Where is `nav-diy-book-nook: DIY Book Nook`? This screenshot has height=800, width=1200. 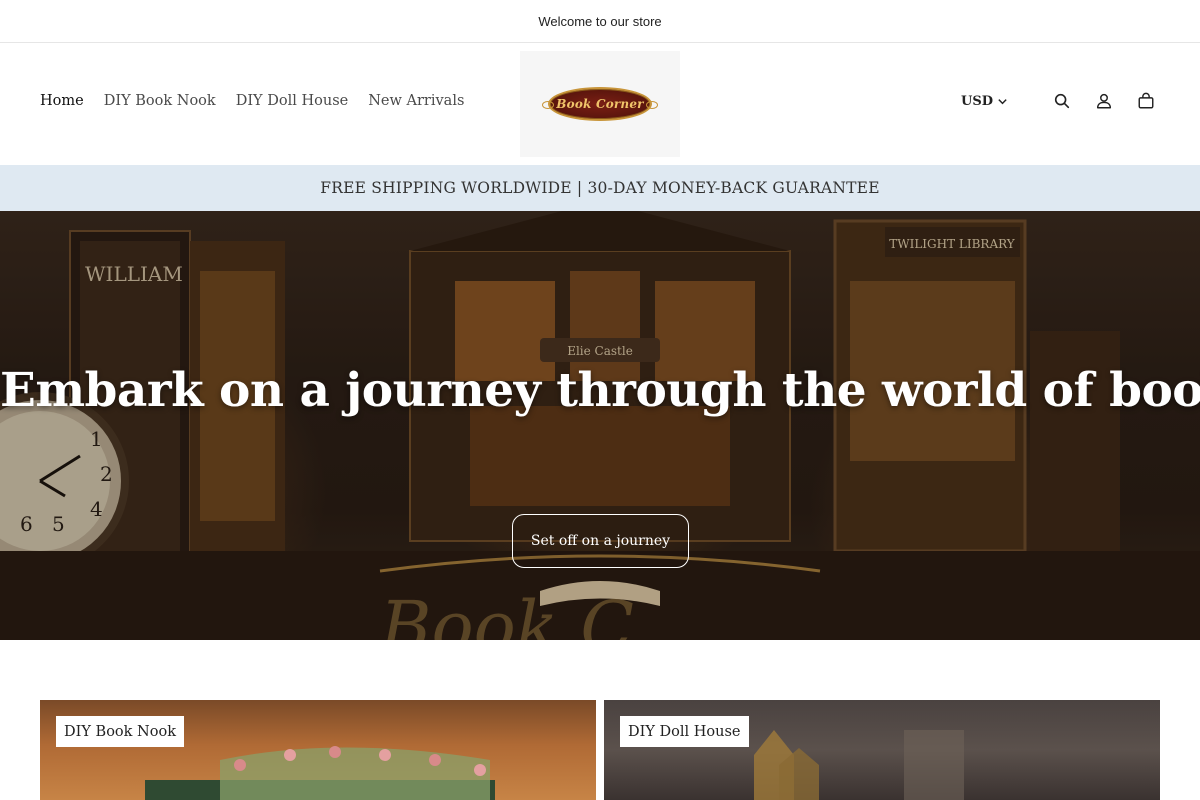
nav-diy-book-nook: DIY Book Nook is located at coordinates (160, 101).